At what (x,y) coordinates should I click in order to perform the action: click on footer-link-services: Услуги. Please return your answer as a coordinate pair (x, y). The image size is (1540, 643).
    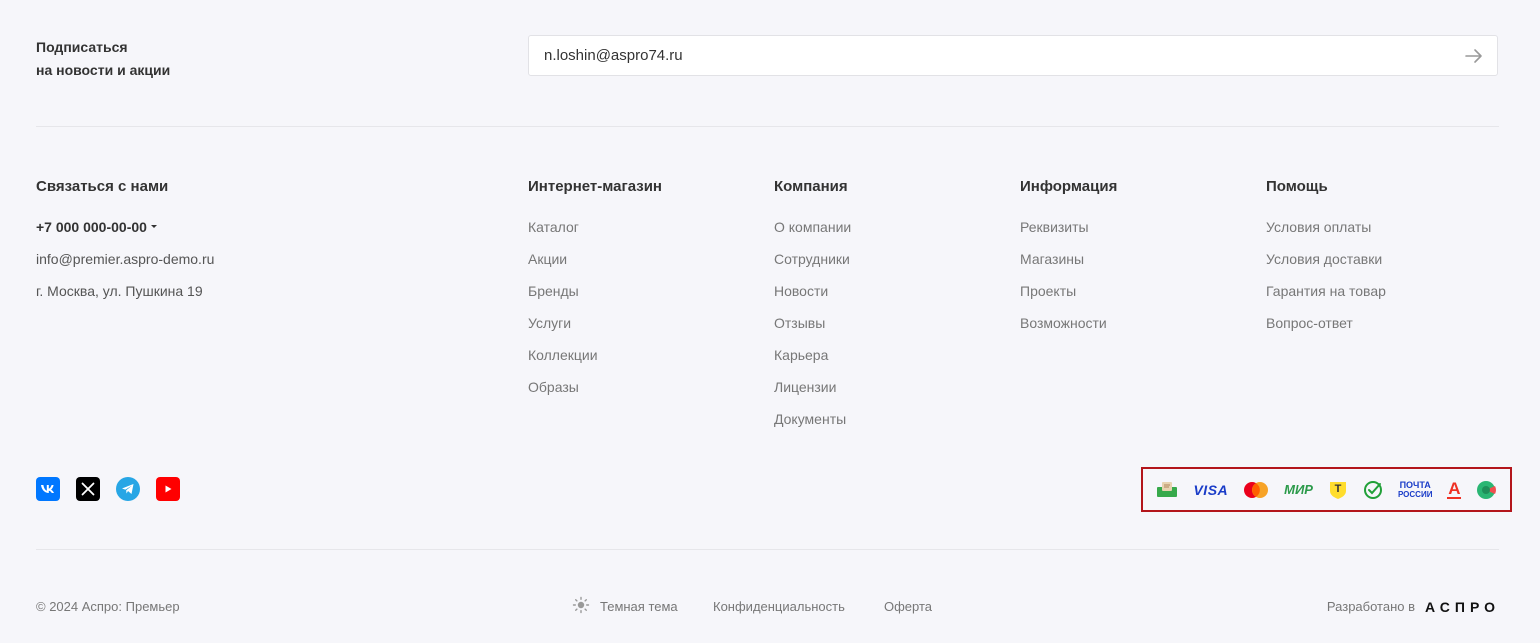
    Looking at the image, I should click on (595, 329).